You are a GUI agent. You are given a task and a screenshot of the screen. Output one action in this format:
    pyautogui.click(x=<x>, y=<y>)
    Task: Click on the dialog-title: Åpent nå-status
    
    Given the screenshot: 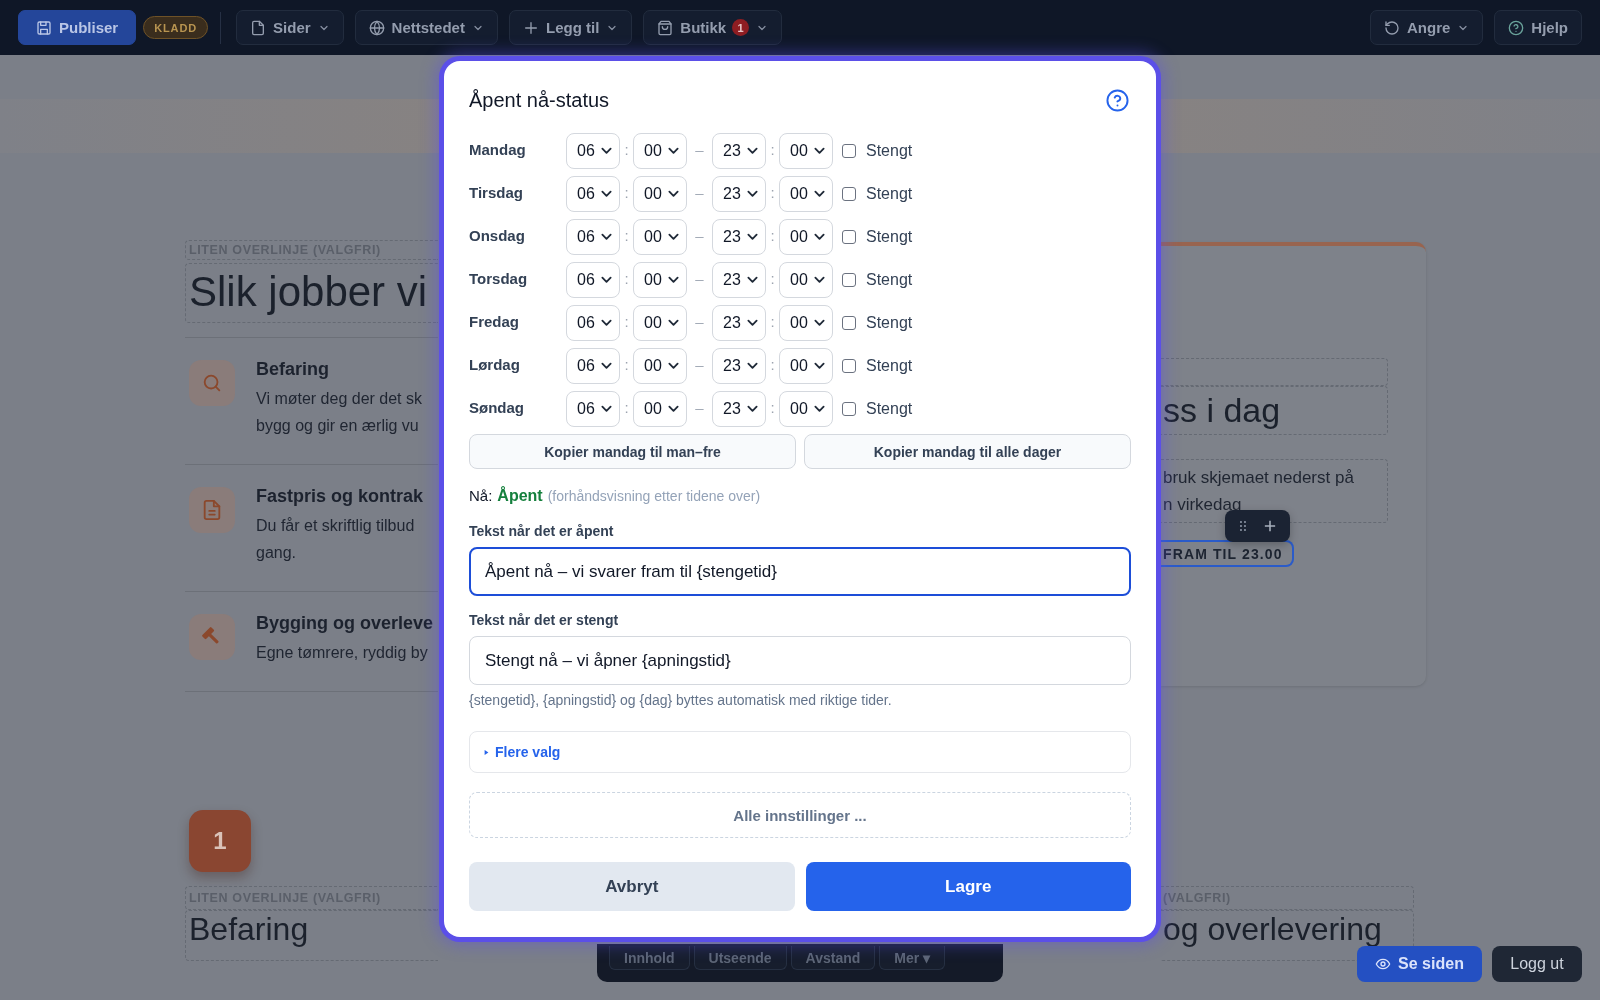 What is the action you would take?
    pyautogui.click(x=539, y=100)
    